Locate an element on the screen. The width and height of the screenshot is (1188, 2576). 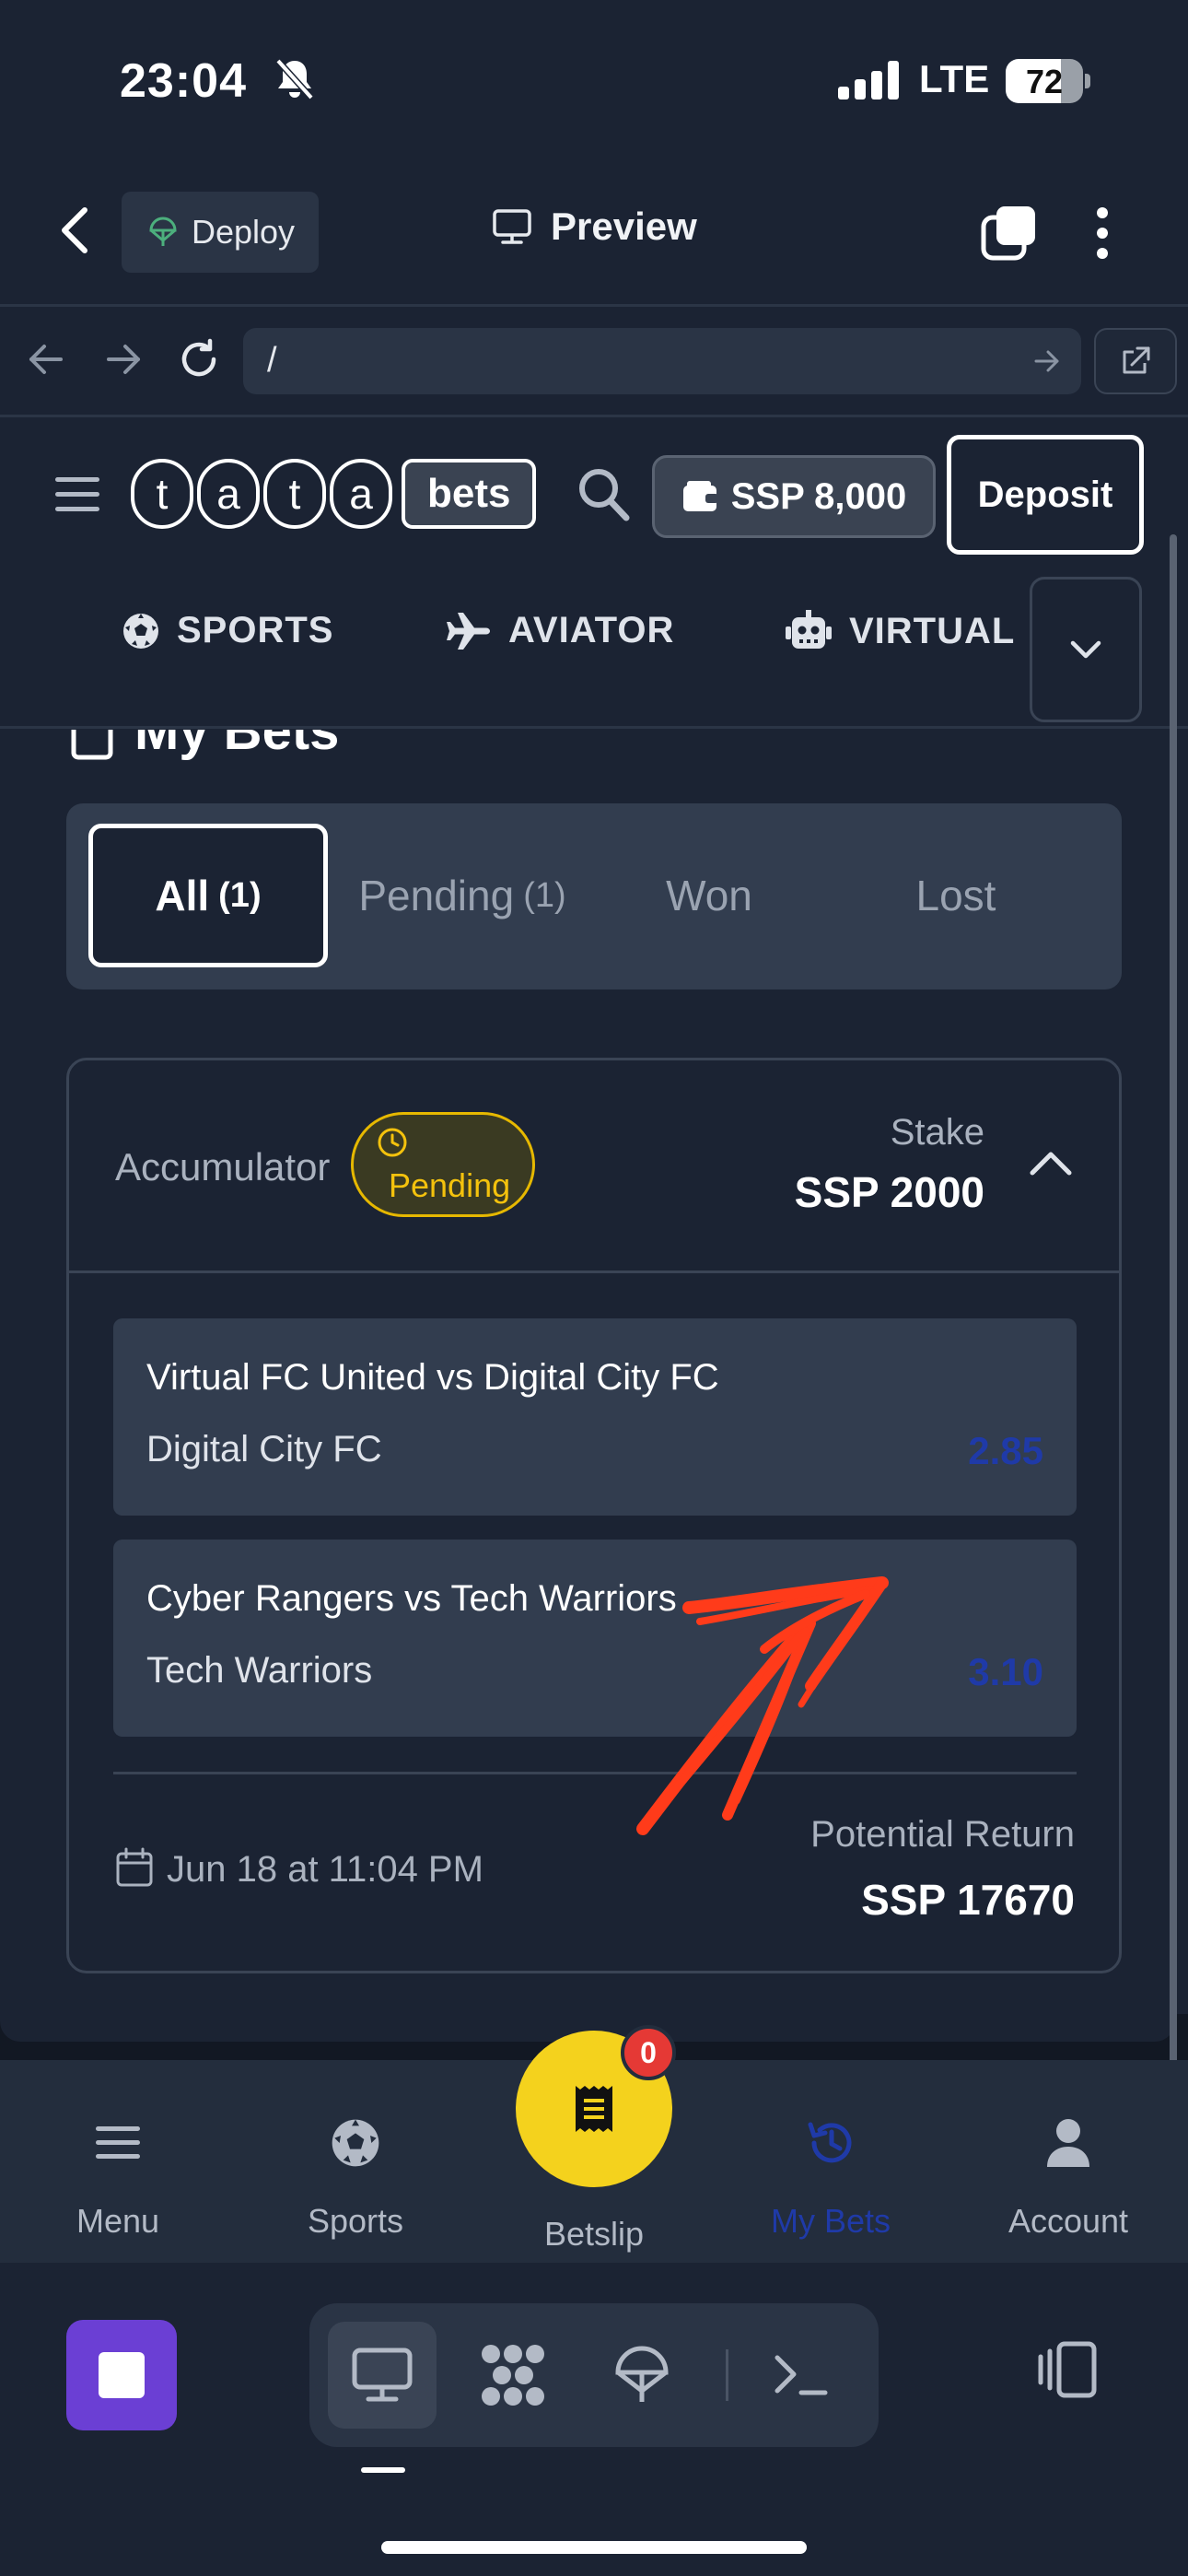
category-aviator: AVIATOR is located at coordinates (560, 630).